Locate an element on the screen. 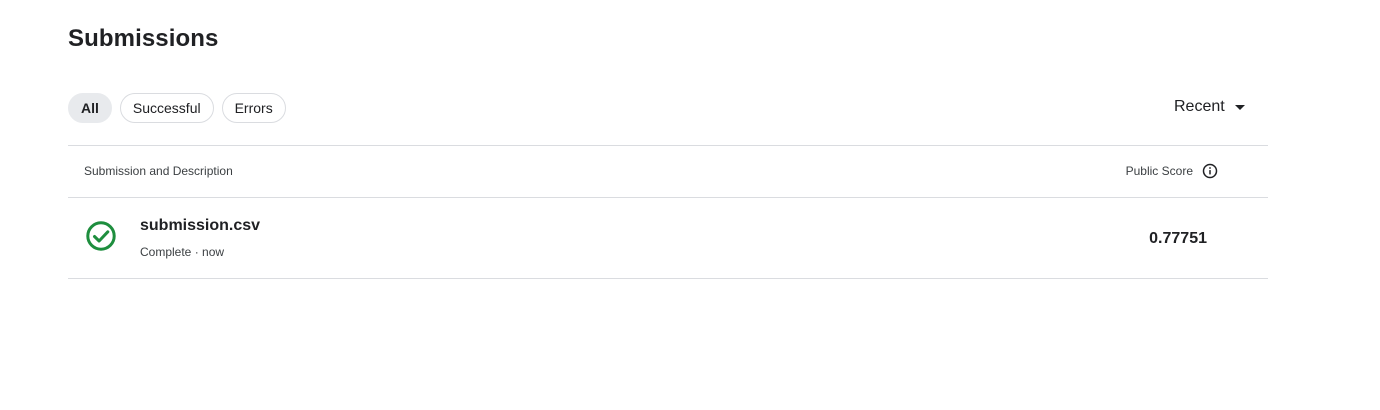  filter-chip-successful: Successful is located at coordinates (166, 108).